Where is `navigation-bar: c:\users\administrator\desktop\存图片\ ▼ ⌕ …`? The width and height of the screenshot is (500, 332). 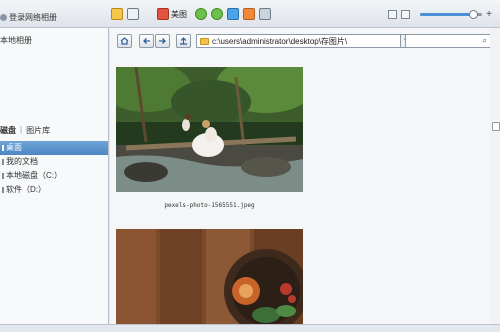 navigation-bar: c:\users\administrator\desktop\存图片\ ▼ ⌕ … is located at coordinates (305, 41).